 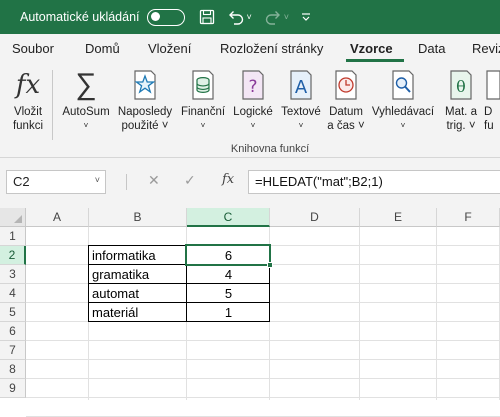 I want to click on sigma-icon: ∑, so click(x=86, y=84).